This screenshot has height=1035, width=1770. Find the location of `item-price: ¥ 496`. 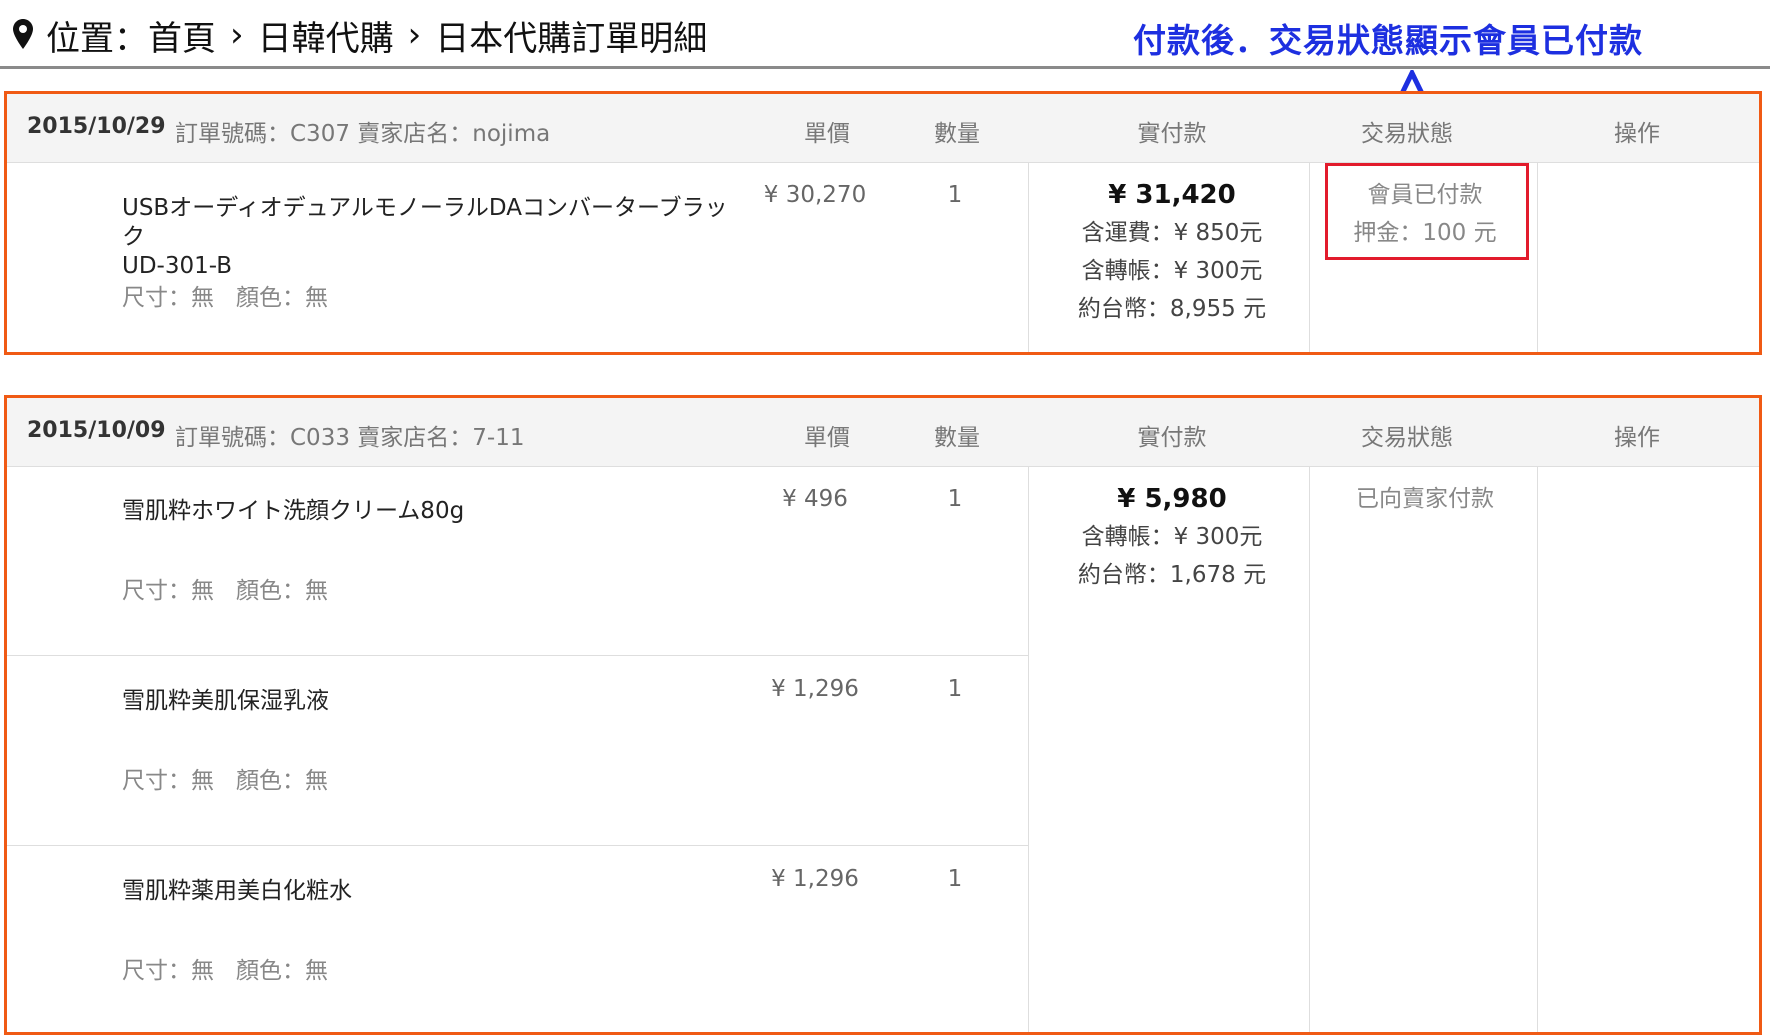

item-price: ¥ 496 is located at coordinates (815, 499).